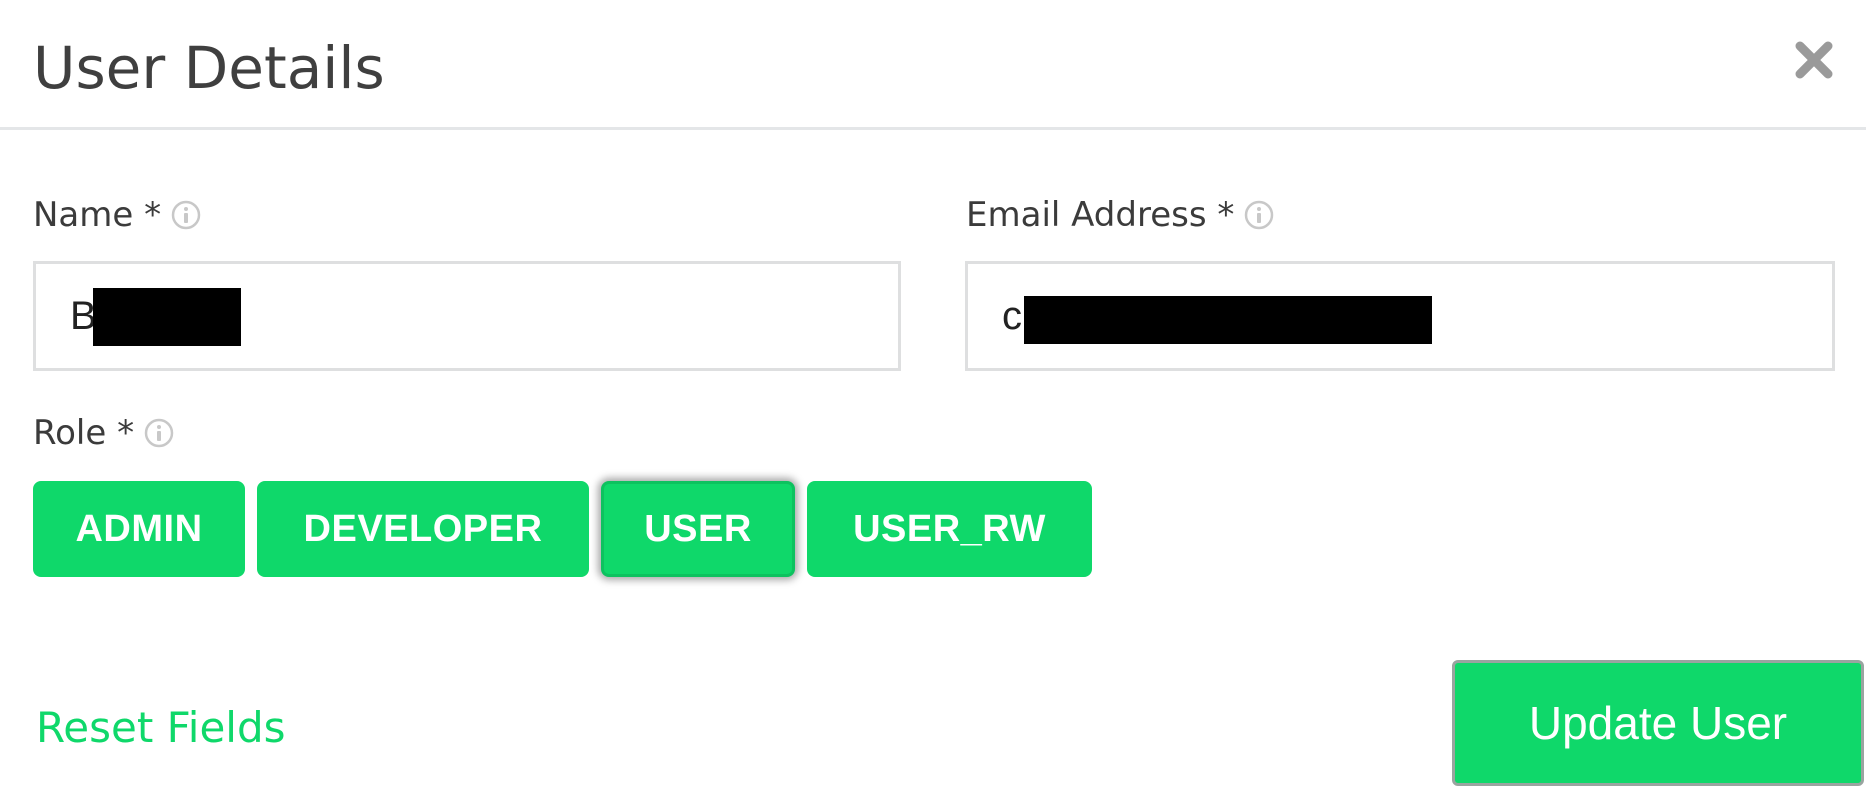  I want to click on role-field-label-row: Role *, so click(103, 433).